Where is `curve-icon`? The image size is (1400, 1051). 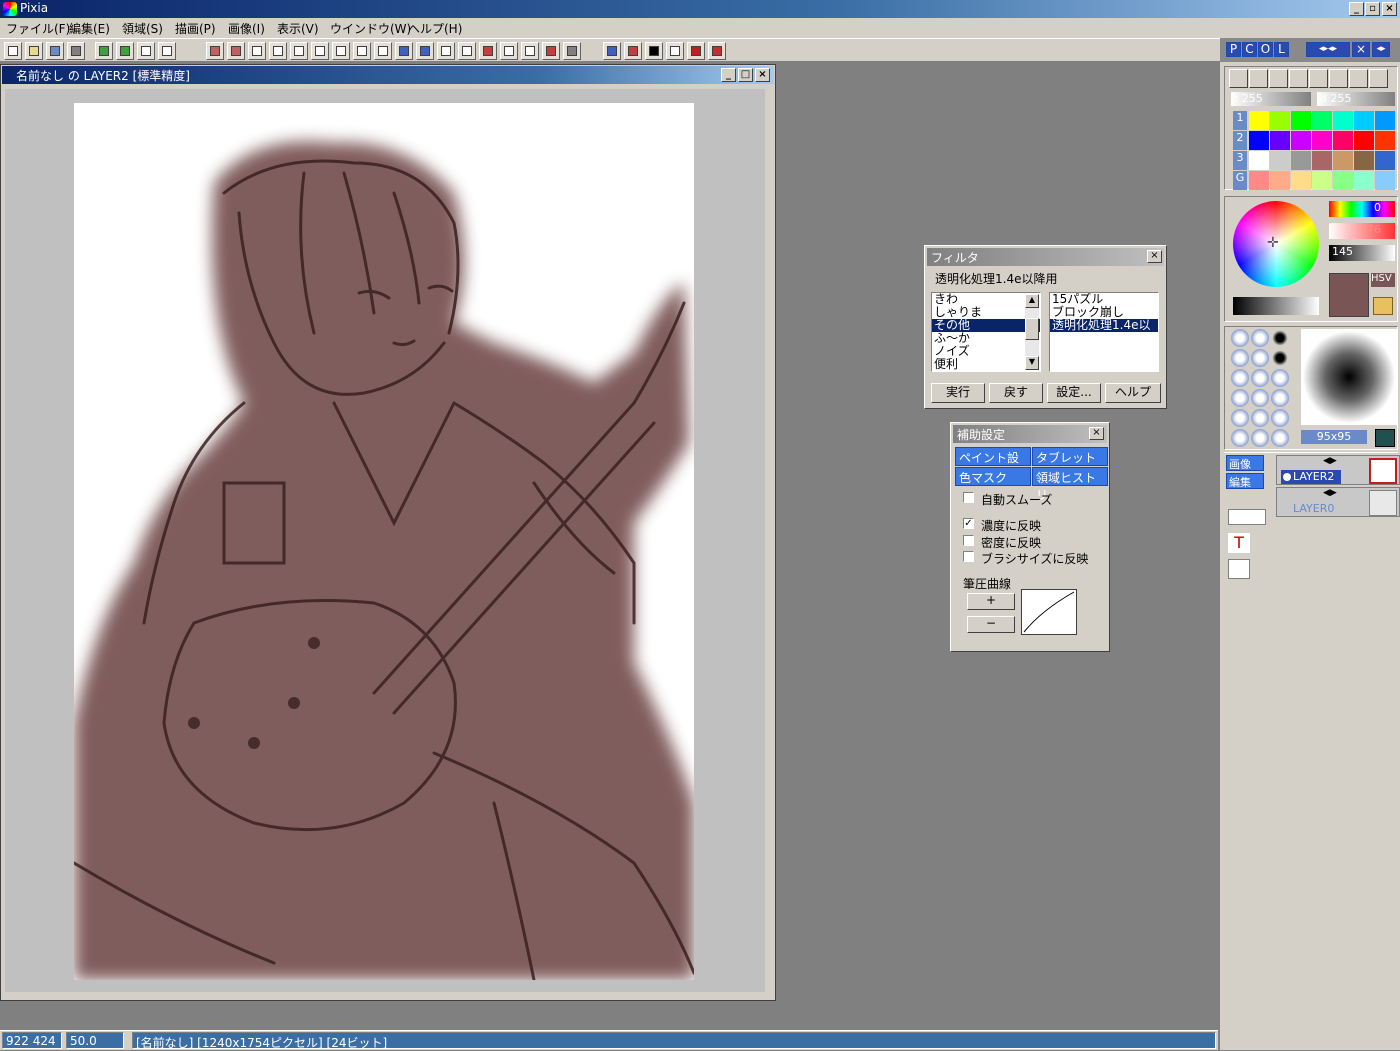
curve-icon is located at coordinates (362, 51).